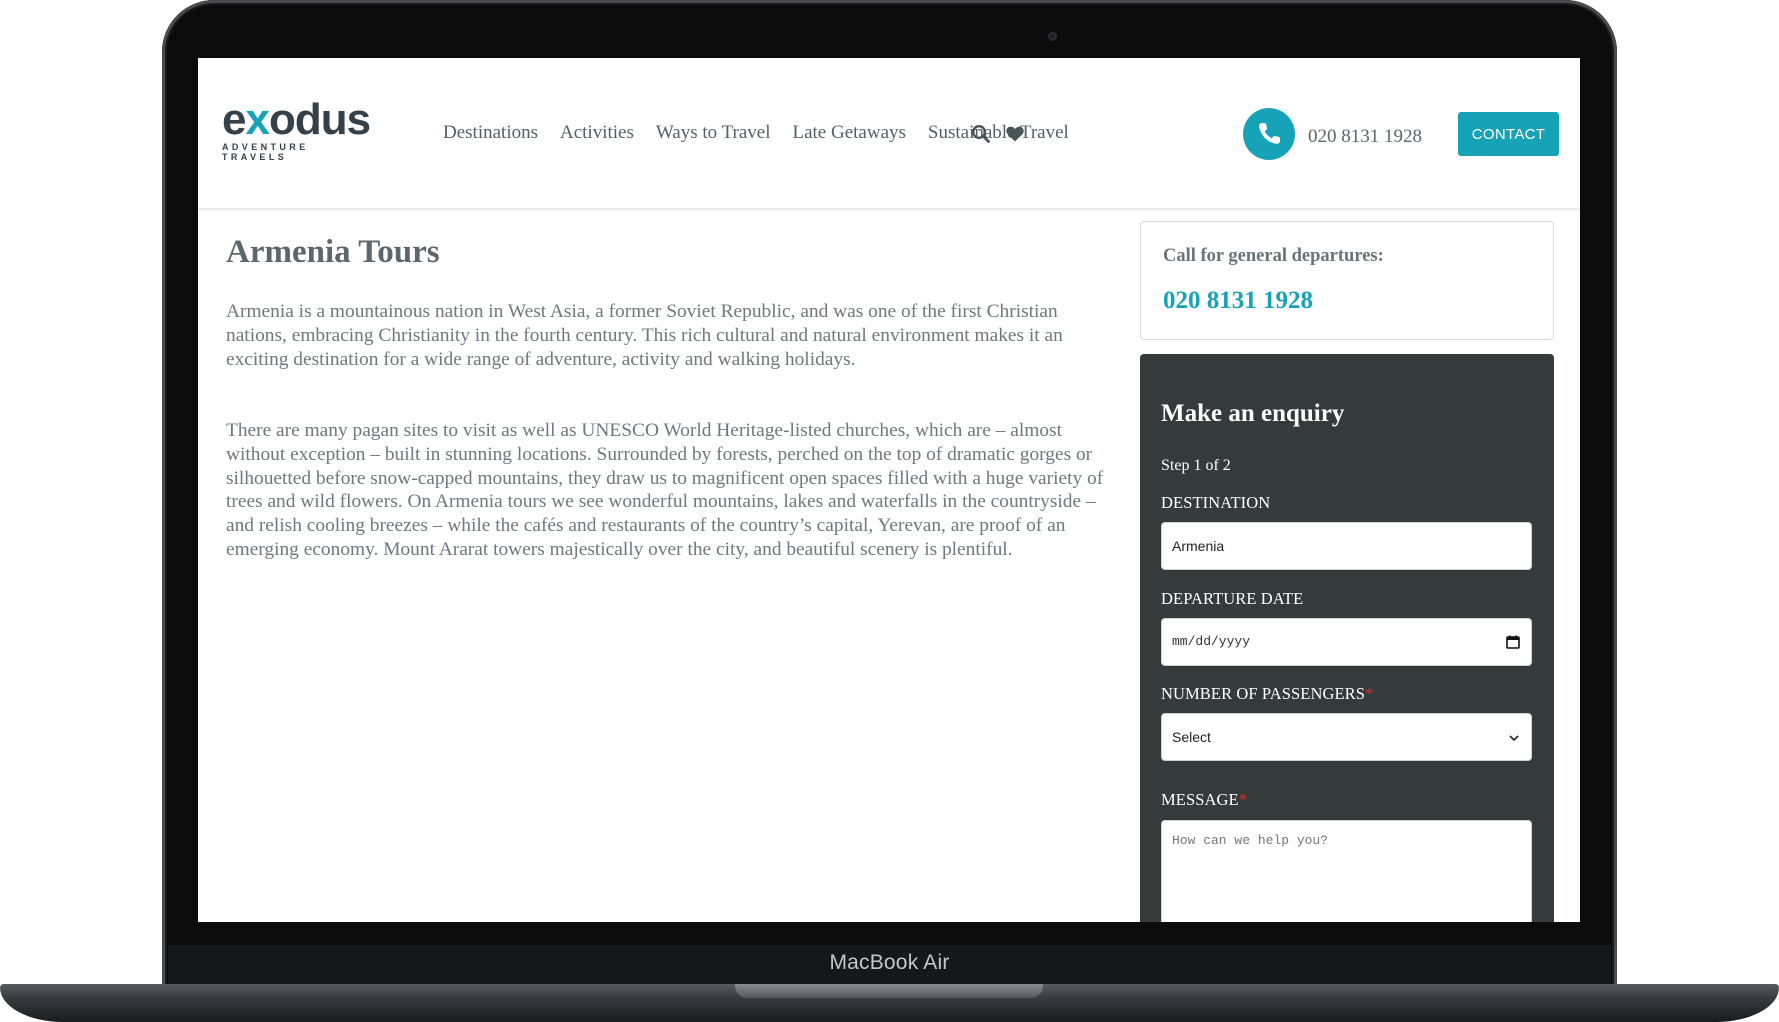 The height and width of the screenshot is (1022, 1779). What do you see at coordinates (1346, 546) in the screenshot?
I see `destination-field: Armenia` at bounding box center [1346, 546].